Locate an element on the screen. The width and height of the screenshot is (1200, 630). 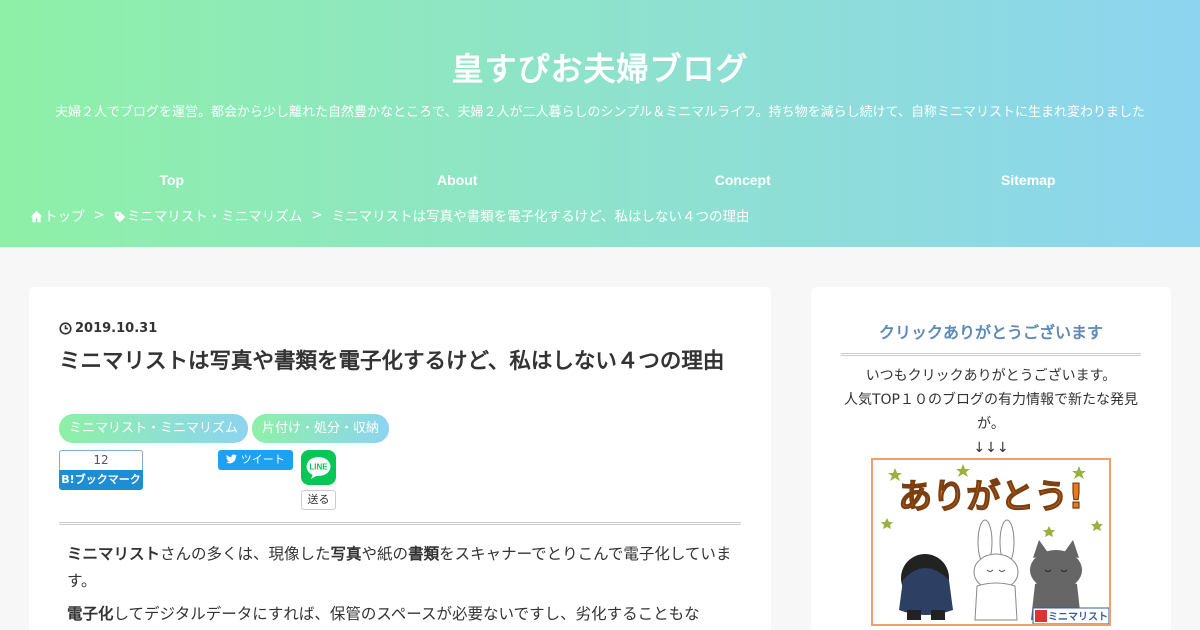
tweet-label: ツイート is located at coordinates (262, 459).